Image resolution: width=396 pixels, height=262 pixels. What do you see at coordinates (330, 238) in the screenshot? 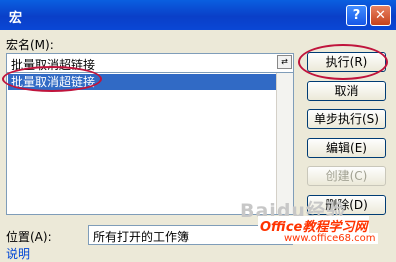
I see `watermark-url: www.office68.com` at bounding box center [330, 238].